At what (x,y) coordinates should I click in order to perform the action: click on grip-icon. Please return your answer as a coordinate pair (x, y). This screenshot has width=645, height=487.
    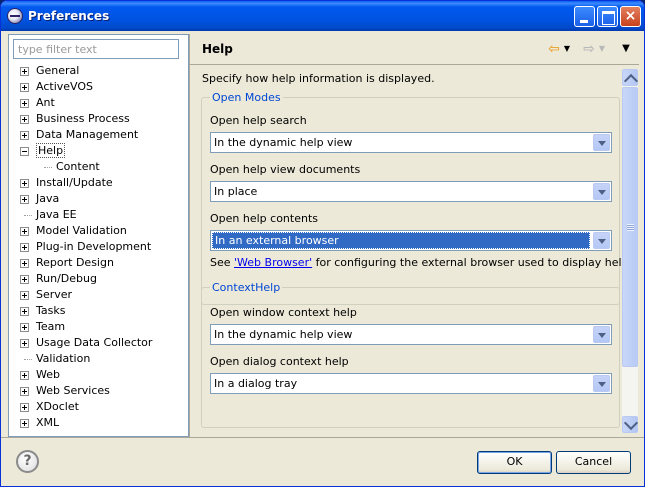
    Looking at the image, I should click on (630, 227).